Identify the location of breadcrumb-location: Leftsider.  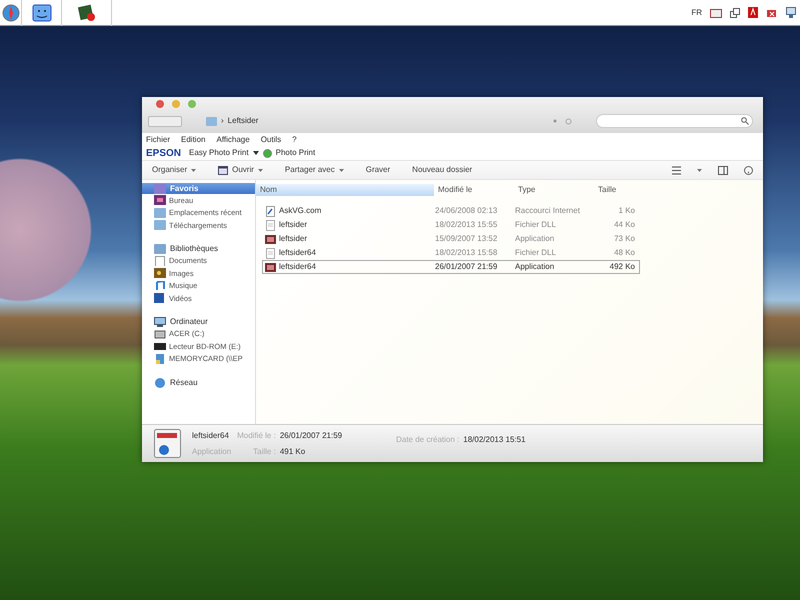
(243, 121).